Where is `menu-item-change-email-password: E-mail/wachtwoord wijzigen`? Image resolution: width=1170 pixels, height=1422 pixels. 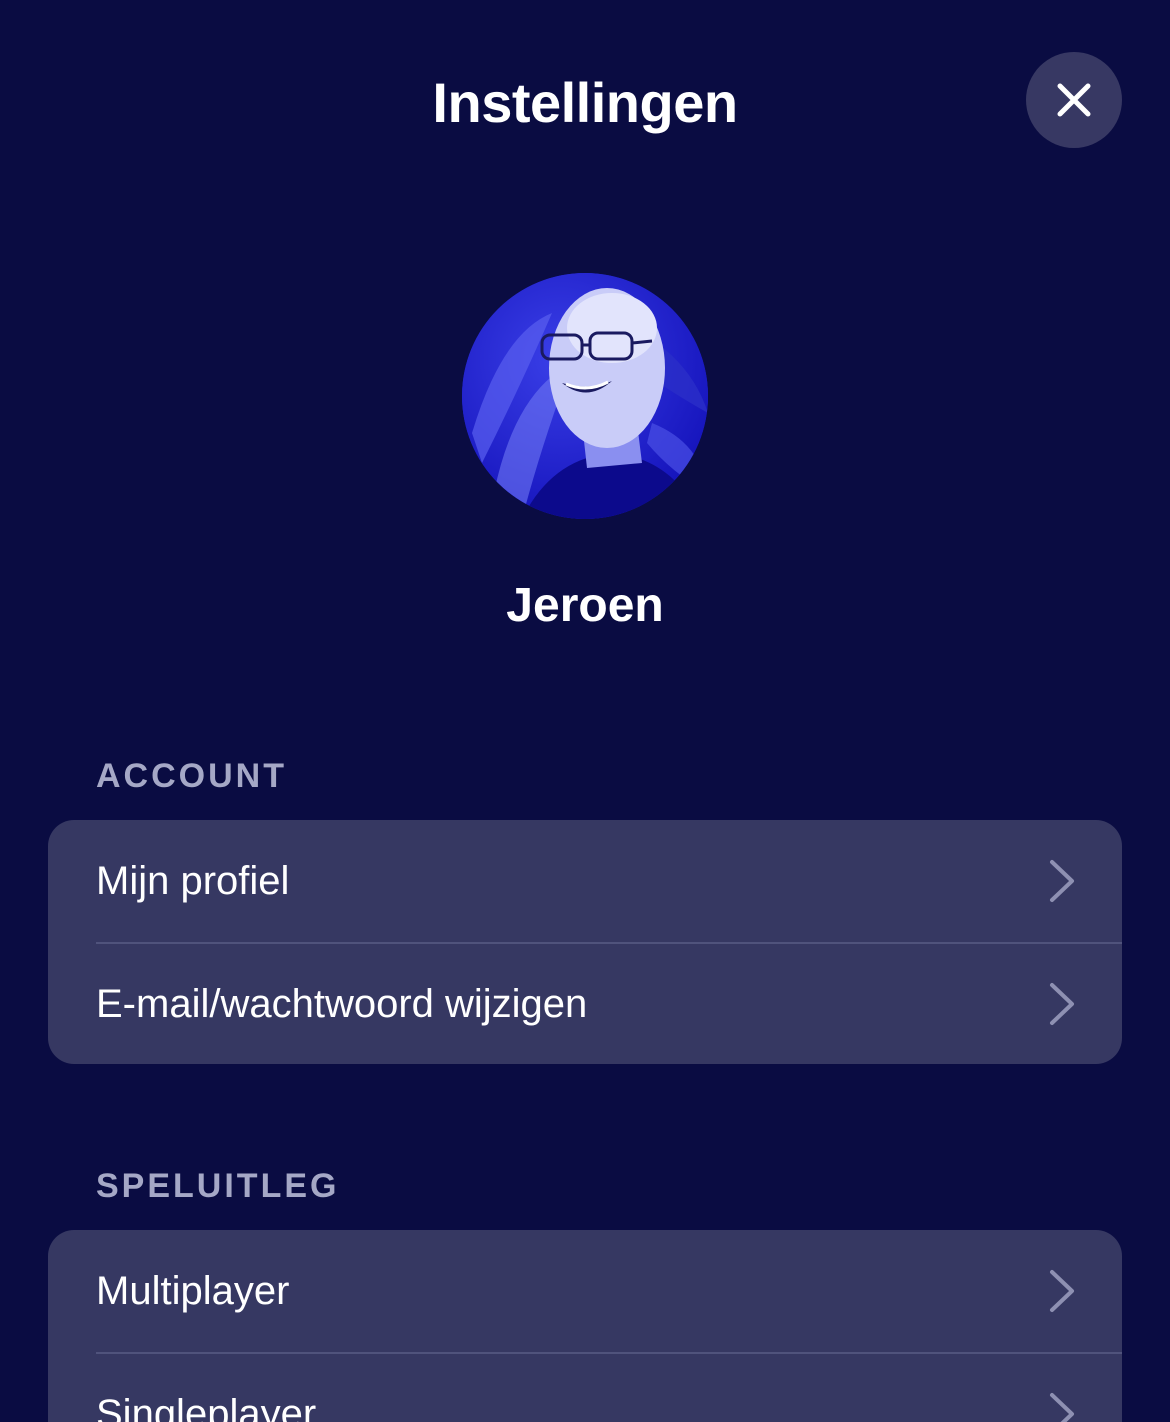
menu-item-change-email-password: E-mail/wachtwoord wijzigen is located at coordinates (609, 1003).